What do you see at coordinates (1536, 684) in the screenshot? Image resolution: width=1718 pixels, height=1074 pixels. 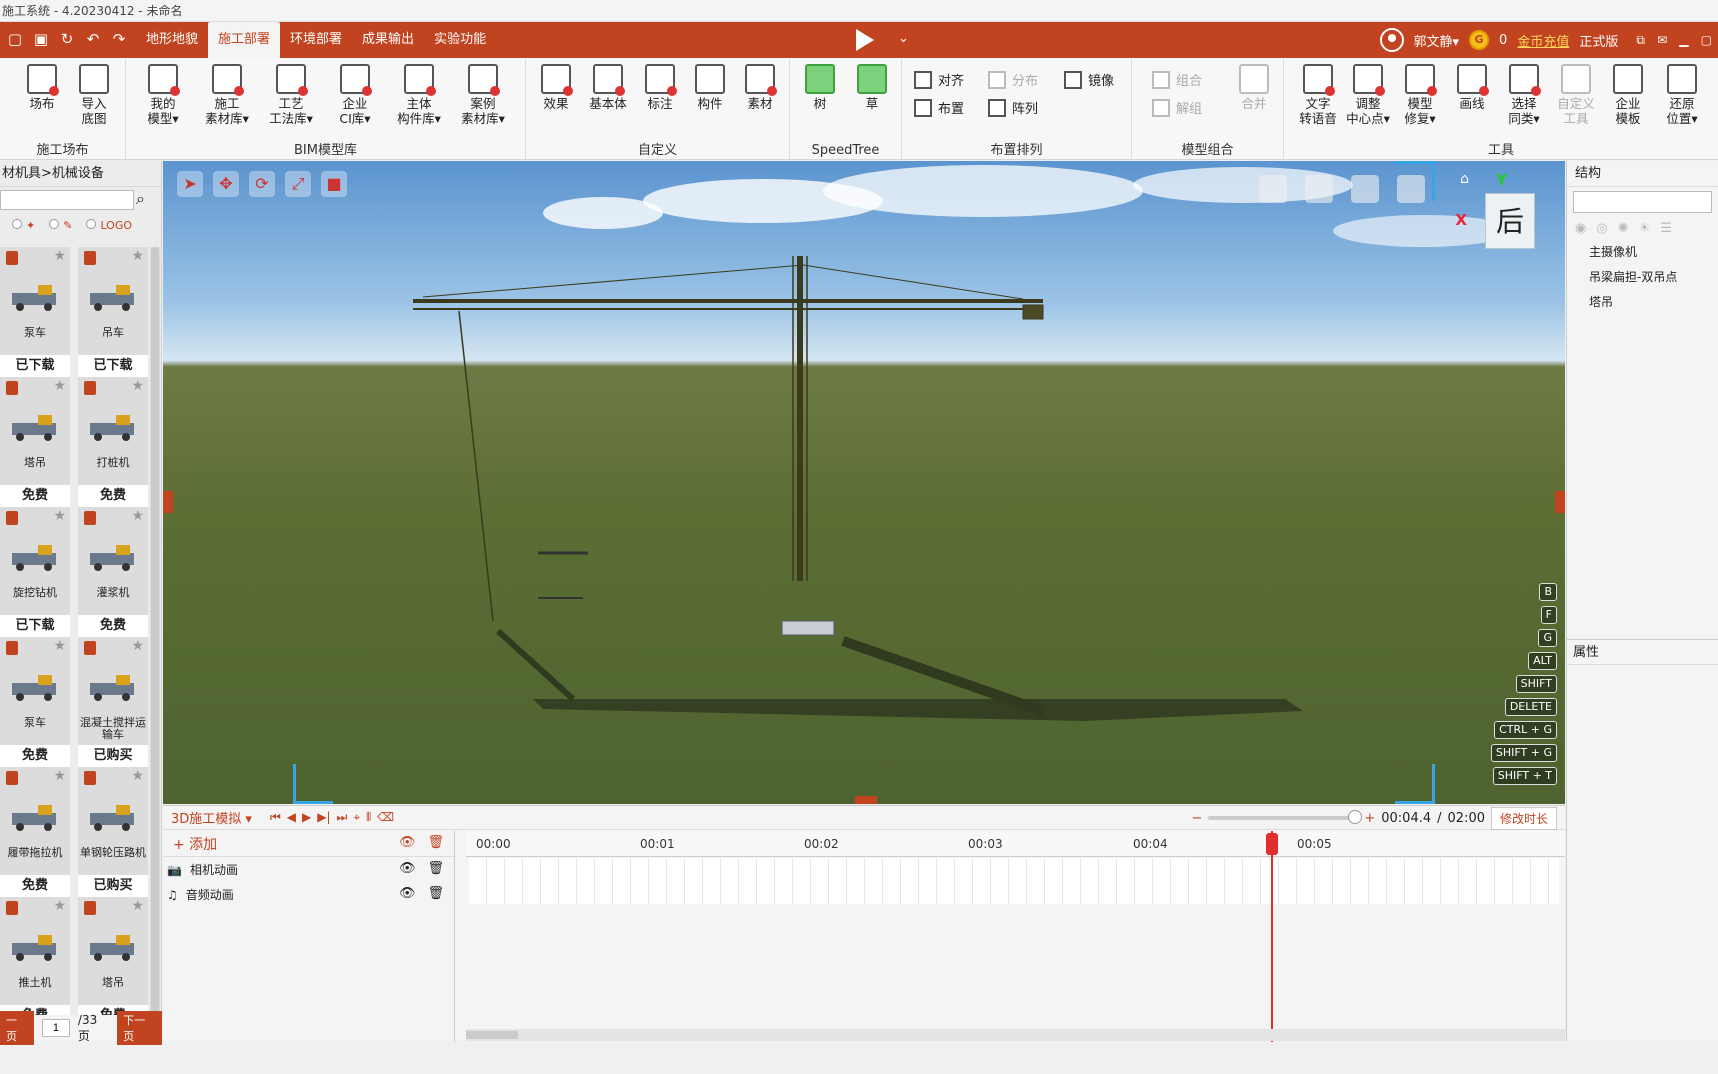 I see `shortcut-shift: SHIFT` at bounding box center [1536, 684].